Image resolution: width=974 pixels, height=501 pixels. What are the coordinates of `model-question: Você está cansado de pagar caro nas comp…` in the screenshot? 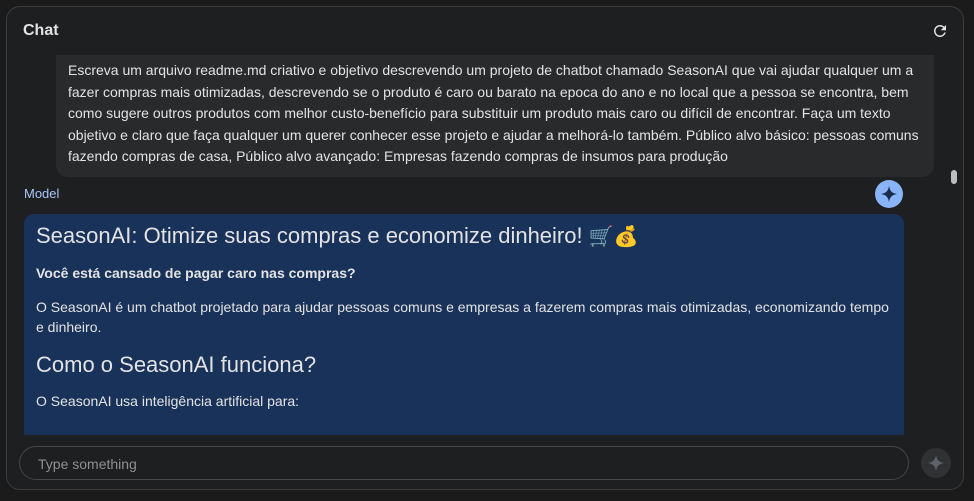 It's located at (196, 273).